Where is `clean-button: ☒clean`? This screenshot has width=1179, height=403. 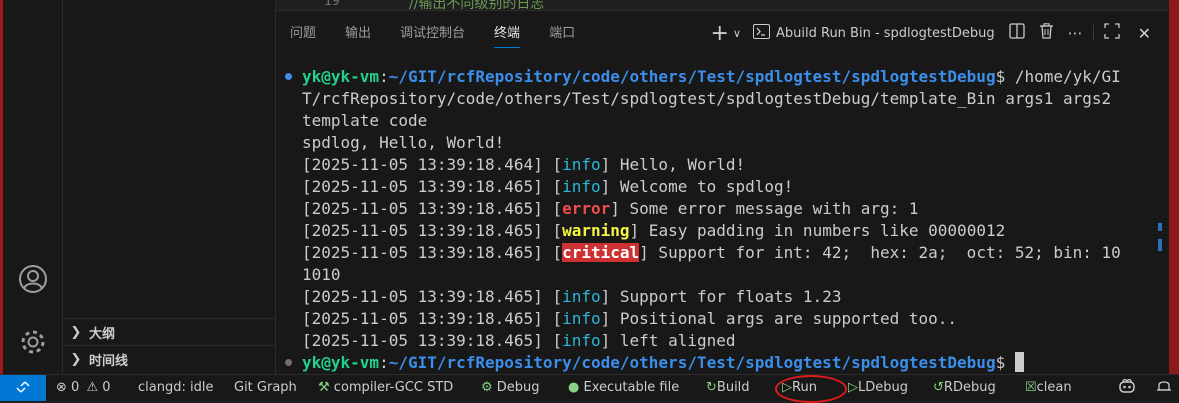
clean-button: ☒clean is located at coordinates (1048, 388).